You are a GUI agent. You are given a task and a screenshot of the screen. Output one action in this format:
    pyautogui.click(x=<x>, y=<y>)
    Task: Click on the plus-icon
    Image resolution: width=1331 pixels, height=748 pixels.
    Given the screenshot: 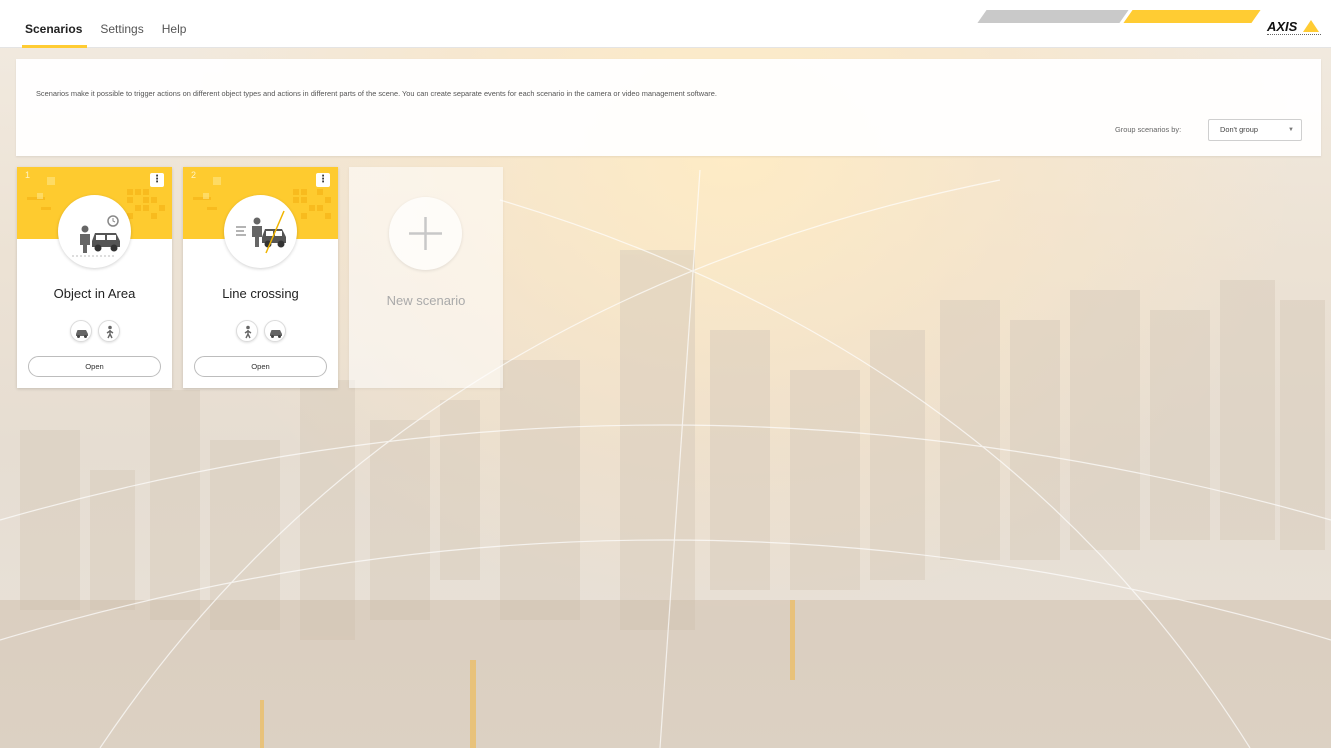 What is the action you would take?
    pyautogui.click(x=425, y=233)
    